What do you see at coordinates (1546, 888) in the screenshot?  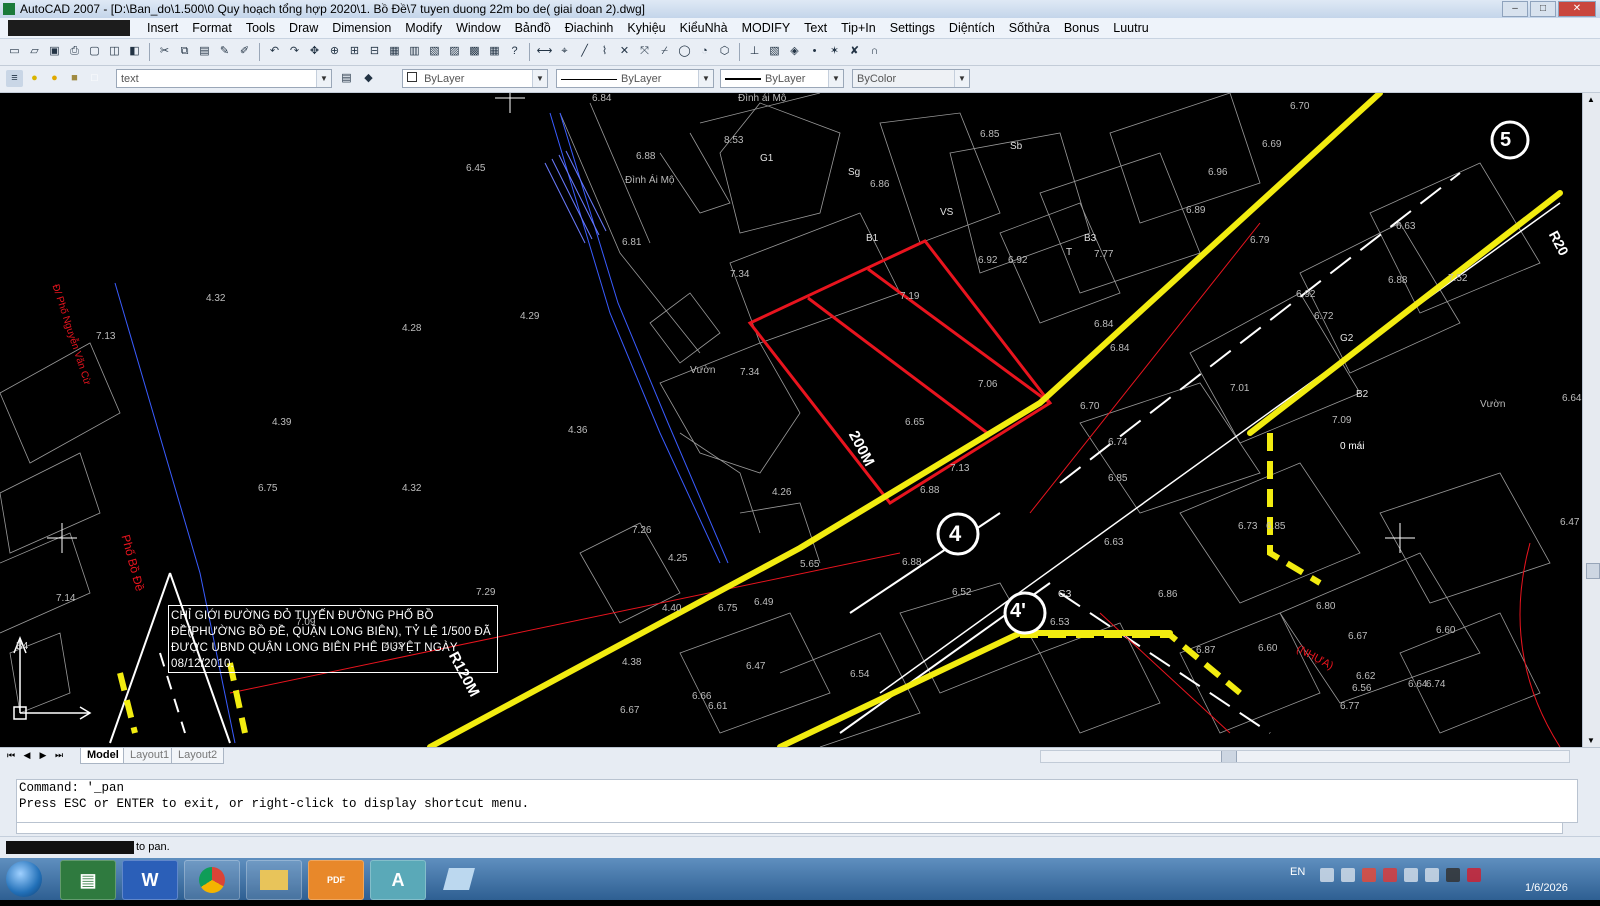 I see `clock: 1/6/2026` at bounding box center [1546, 888].